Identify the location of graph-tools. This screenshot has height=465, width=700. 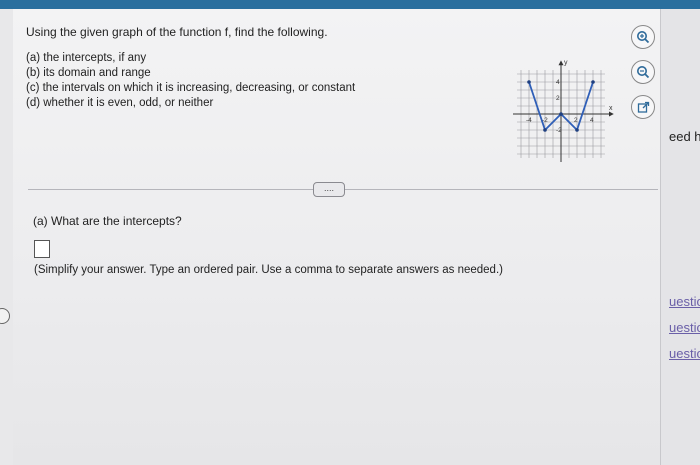
(643, 77).